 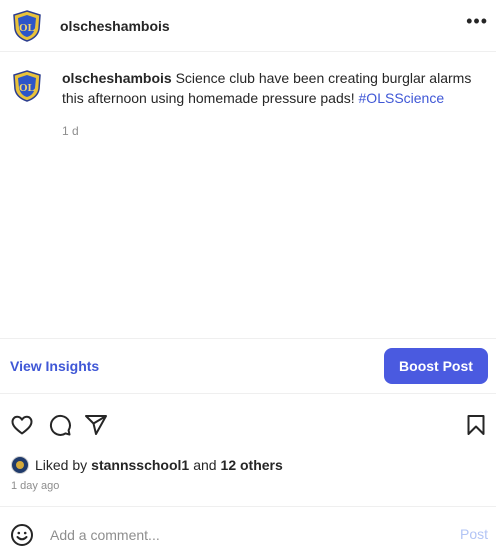 I want to click on caption-hashtag: #OLSScience, so click(x=402, y=98).